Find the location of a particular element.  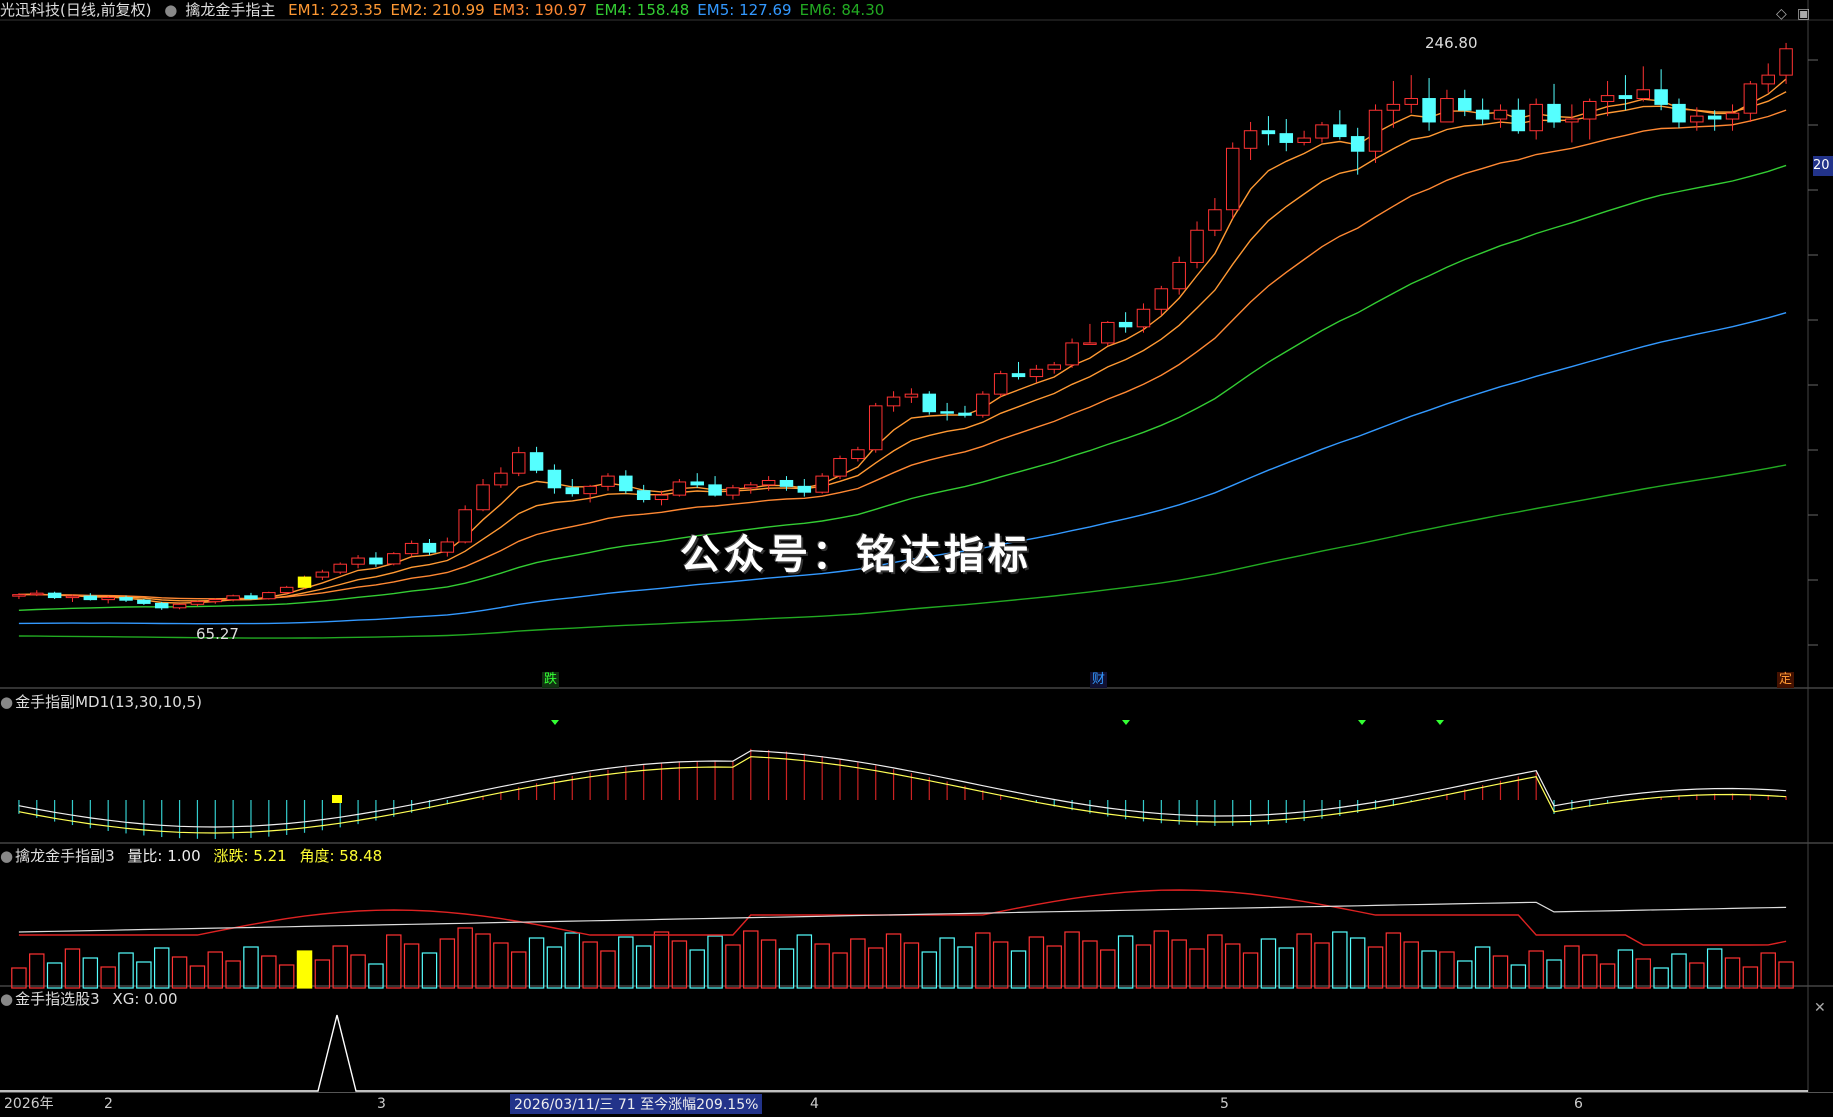

mark-die: 跌 is located at coordinates (551, 680).